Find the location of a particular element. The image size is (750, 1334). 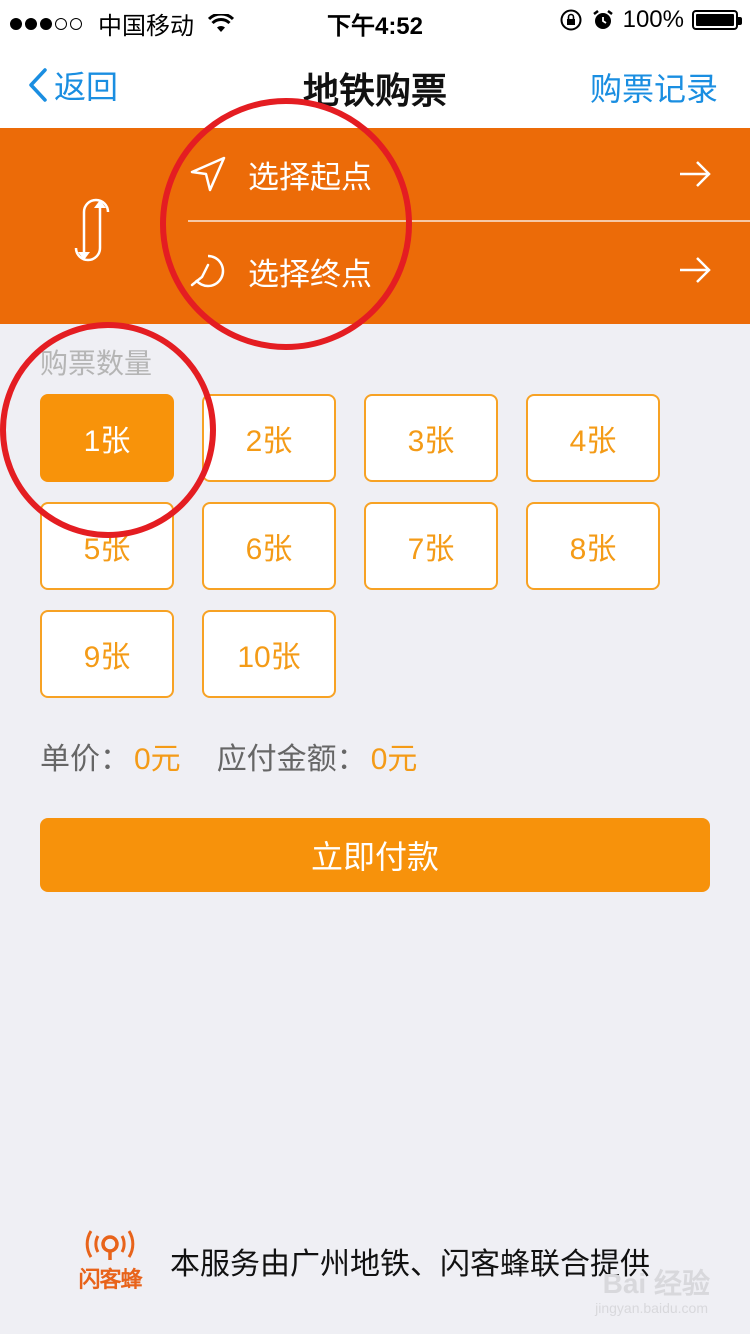

quantity-option-9: 9张 is located at coordinates (107, 654).